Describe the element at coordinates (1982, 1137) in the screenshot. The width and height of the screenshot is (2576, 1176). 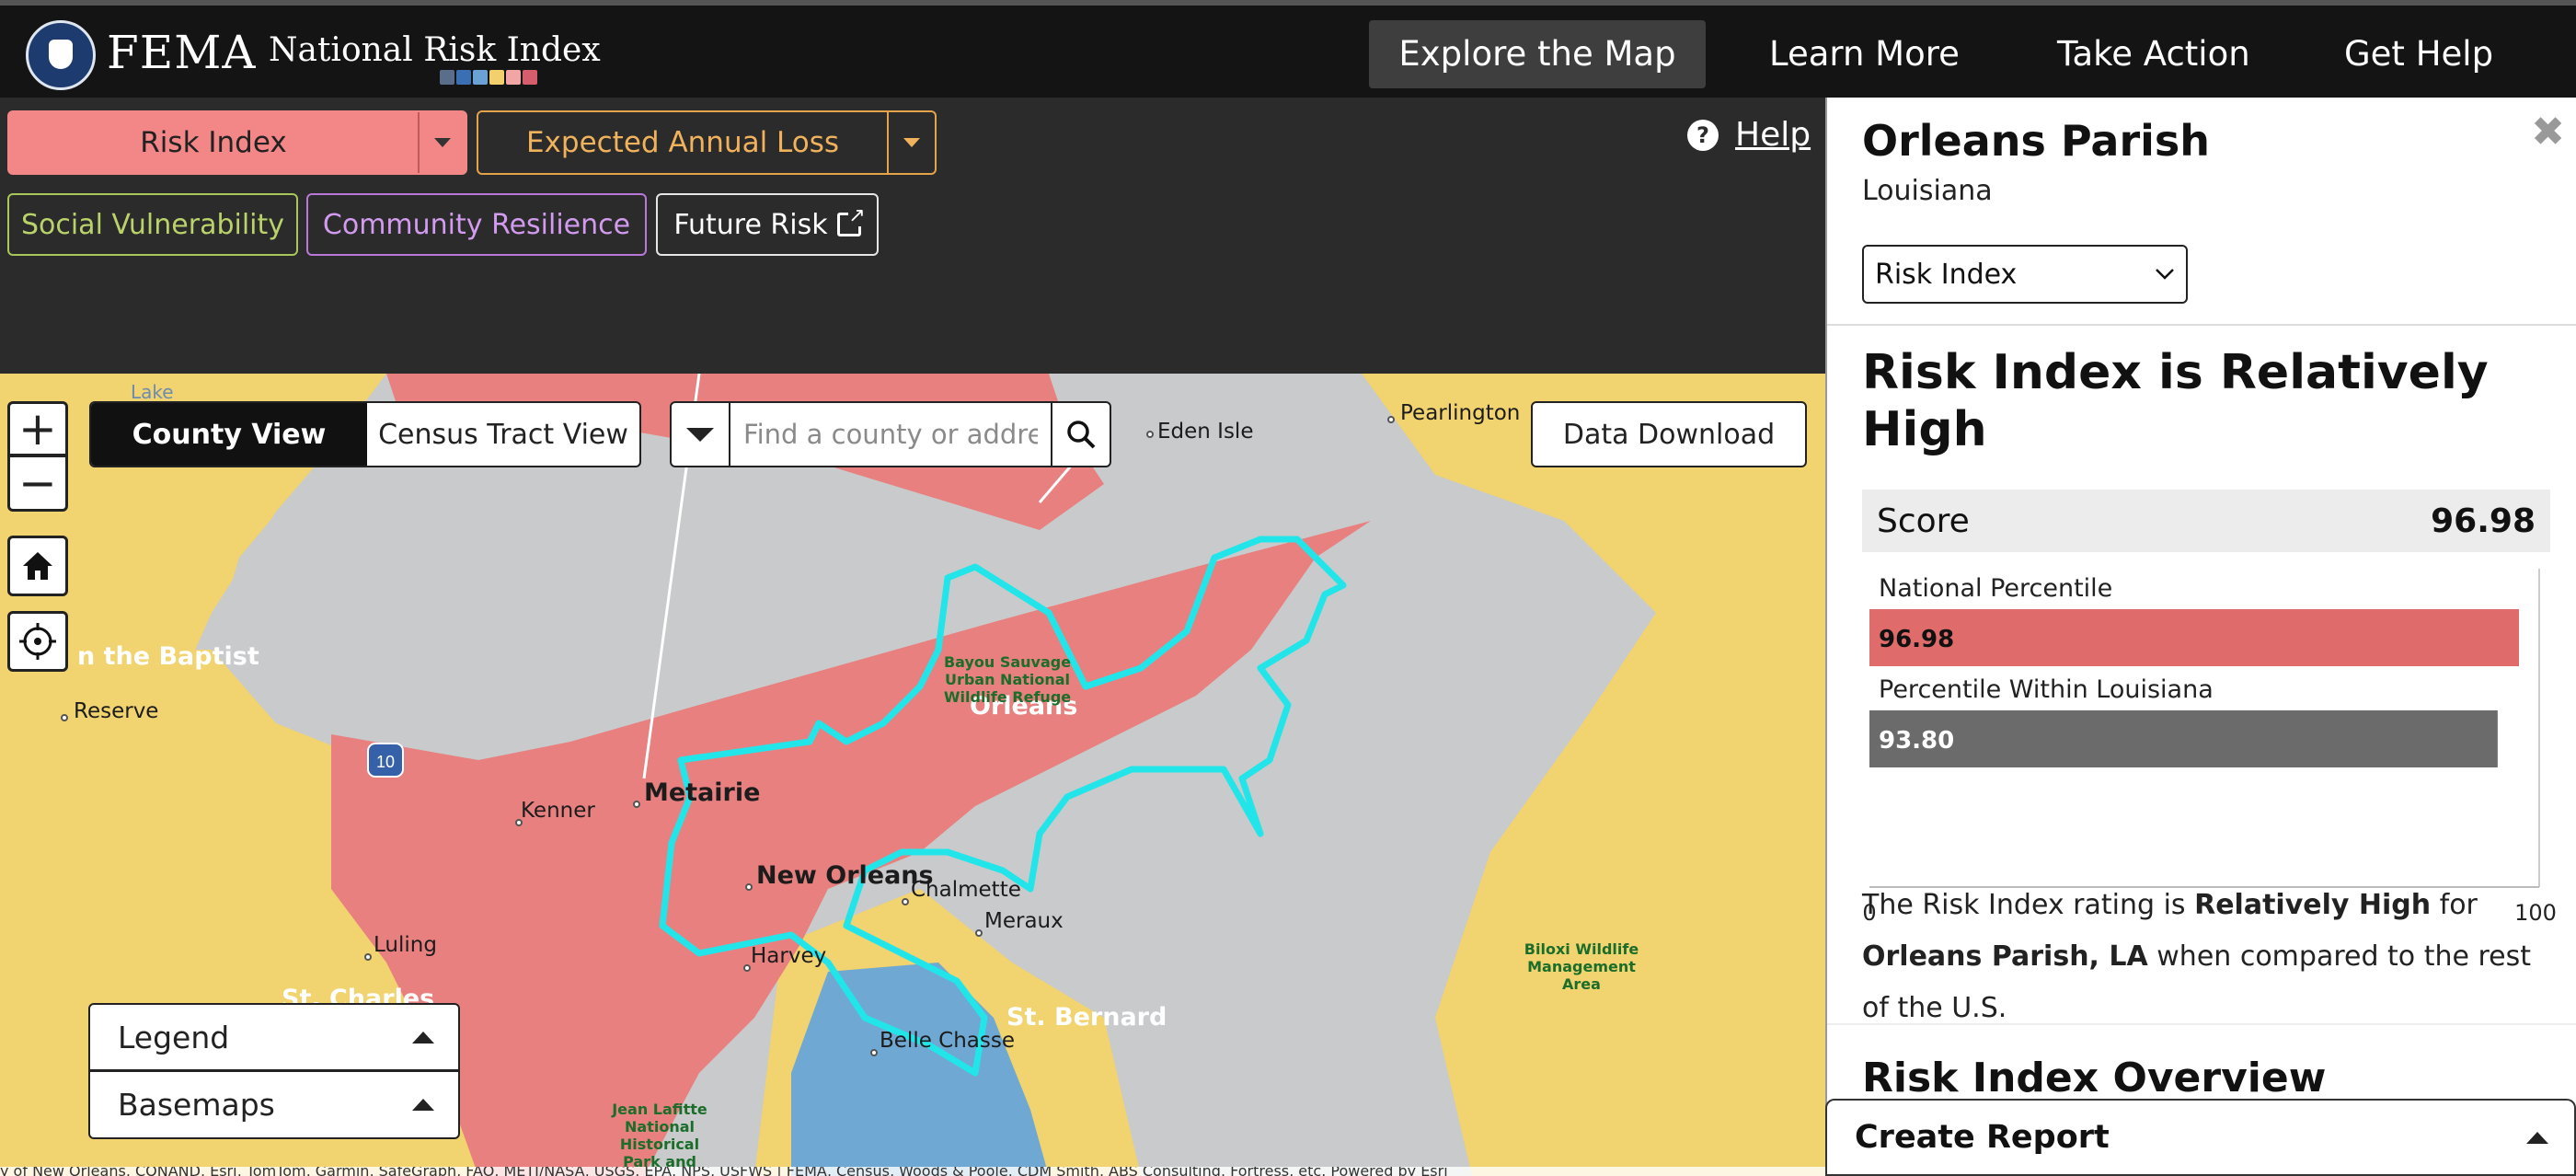
I see `create-report-label: Create Report` at that location.